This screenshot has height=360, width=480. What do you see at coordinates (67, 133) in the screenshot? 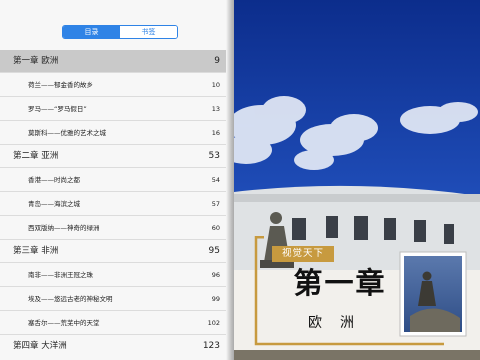
I see `toc-entry-title: 莫斯科——优雅的艺术之城` at bounding box center [67, 133].